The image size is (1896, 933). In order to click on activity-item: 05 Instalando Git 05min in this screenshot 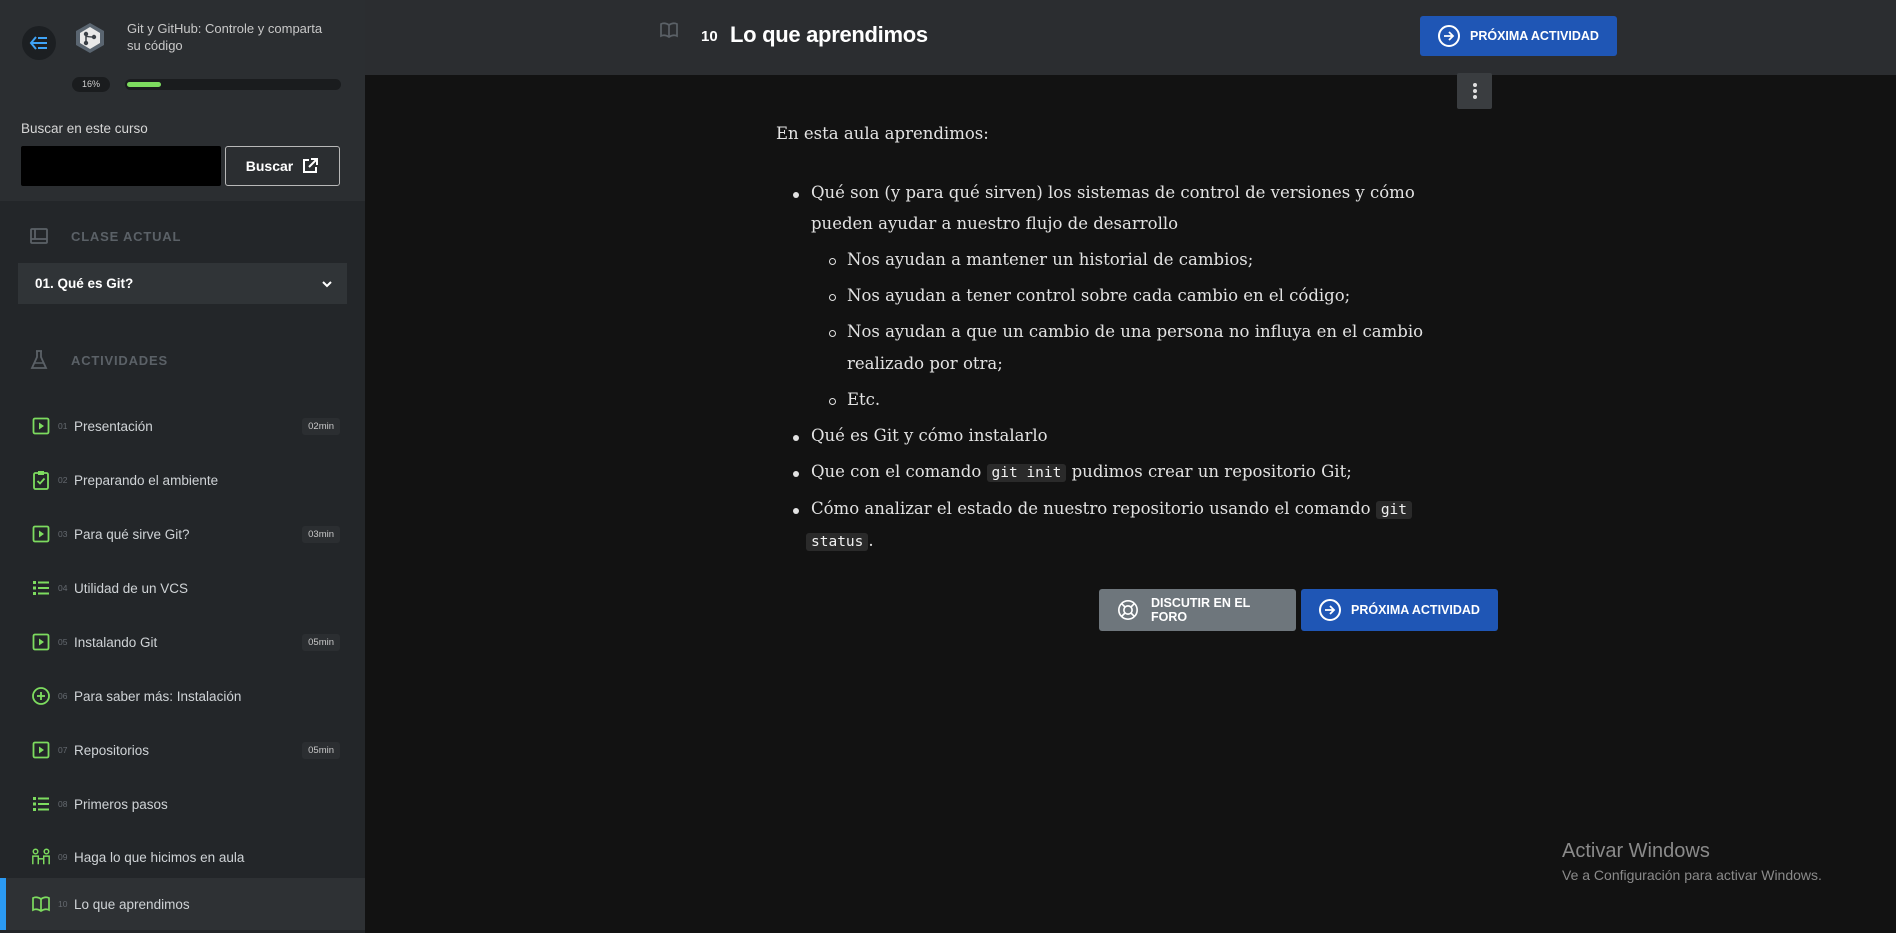, I will do `click(182, 642)`.